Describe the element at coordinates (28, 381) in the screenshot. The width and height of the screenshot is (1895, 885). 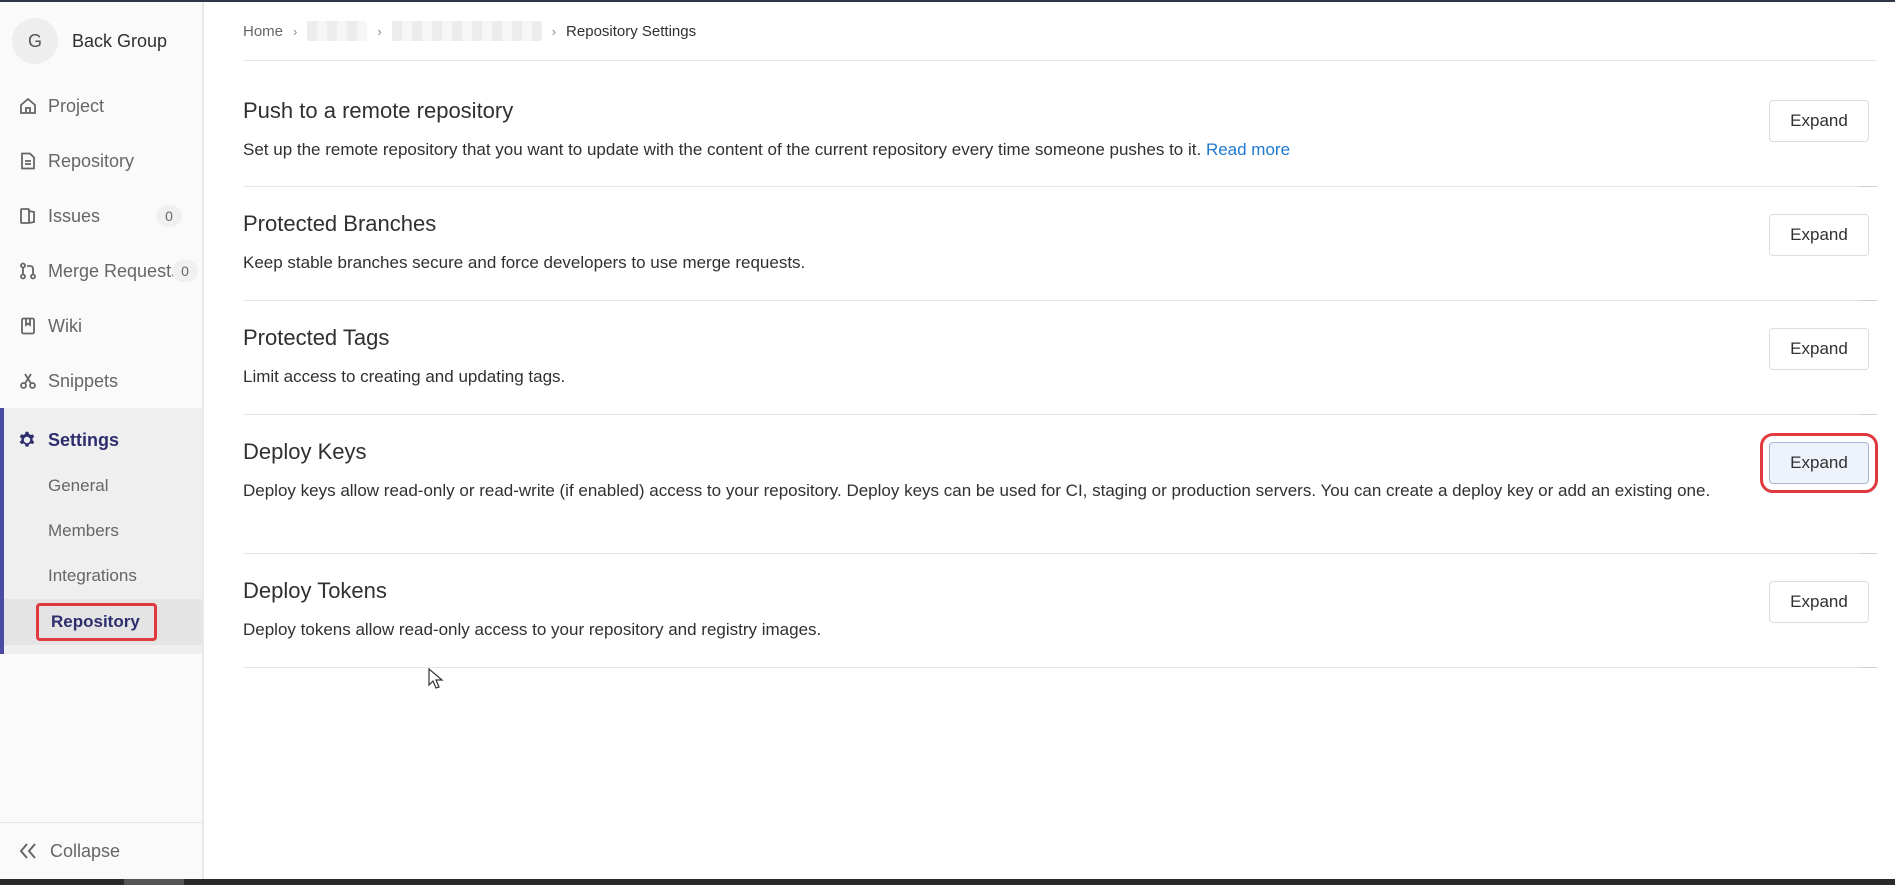
I see `scissors-icon` at that location.